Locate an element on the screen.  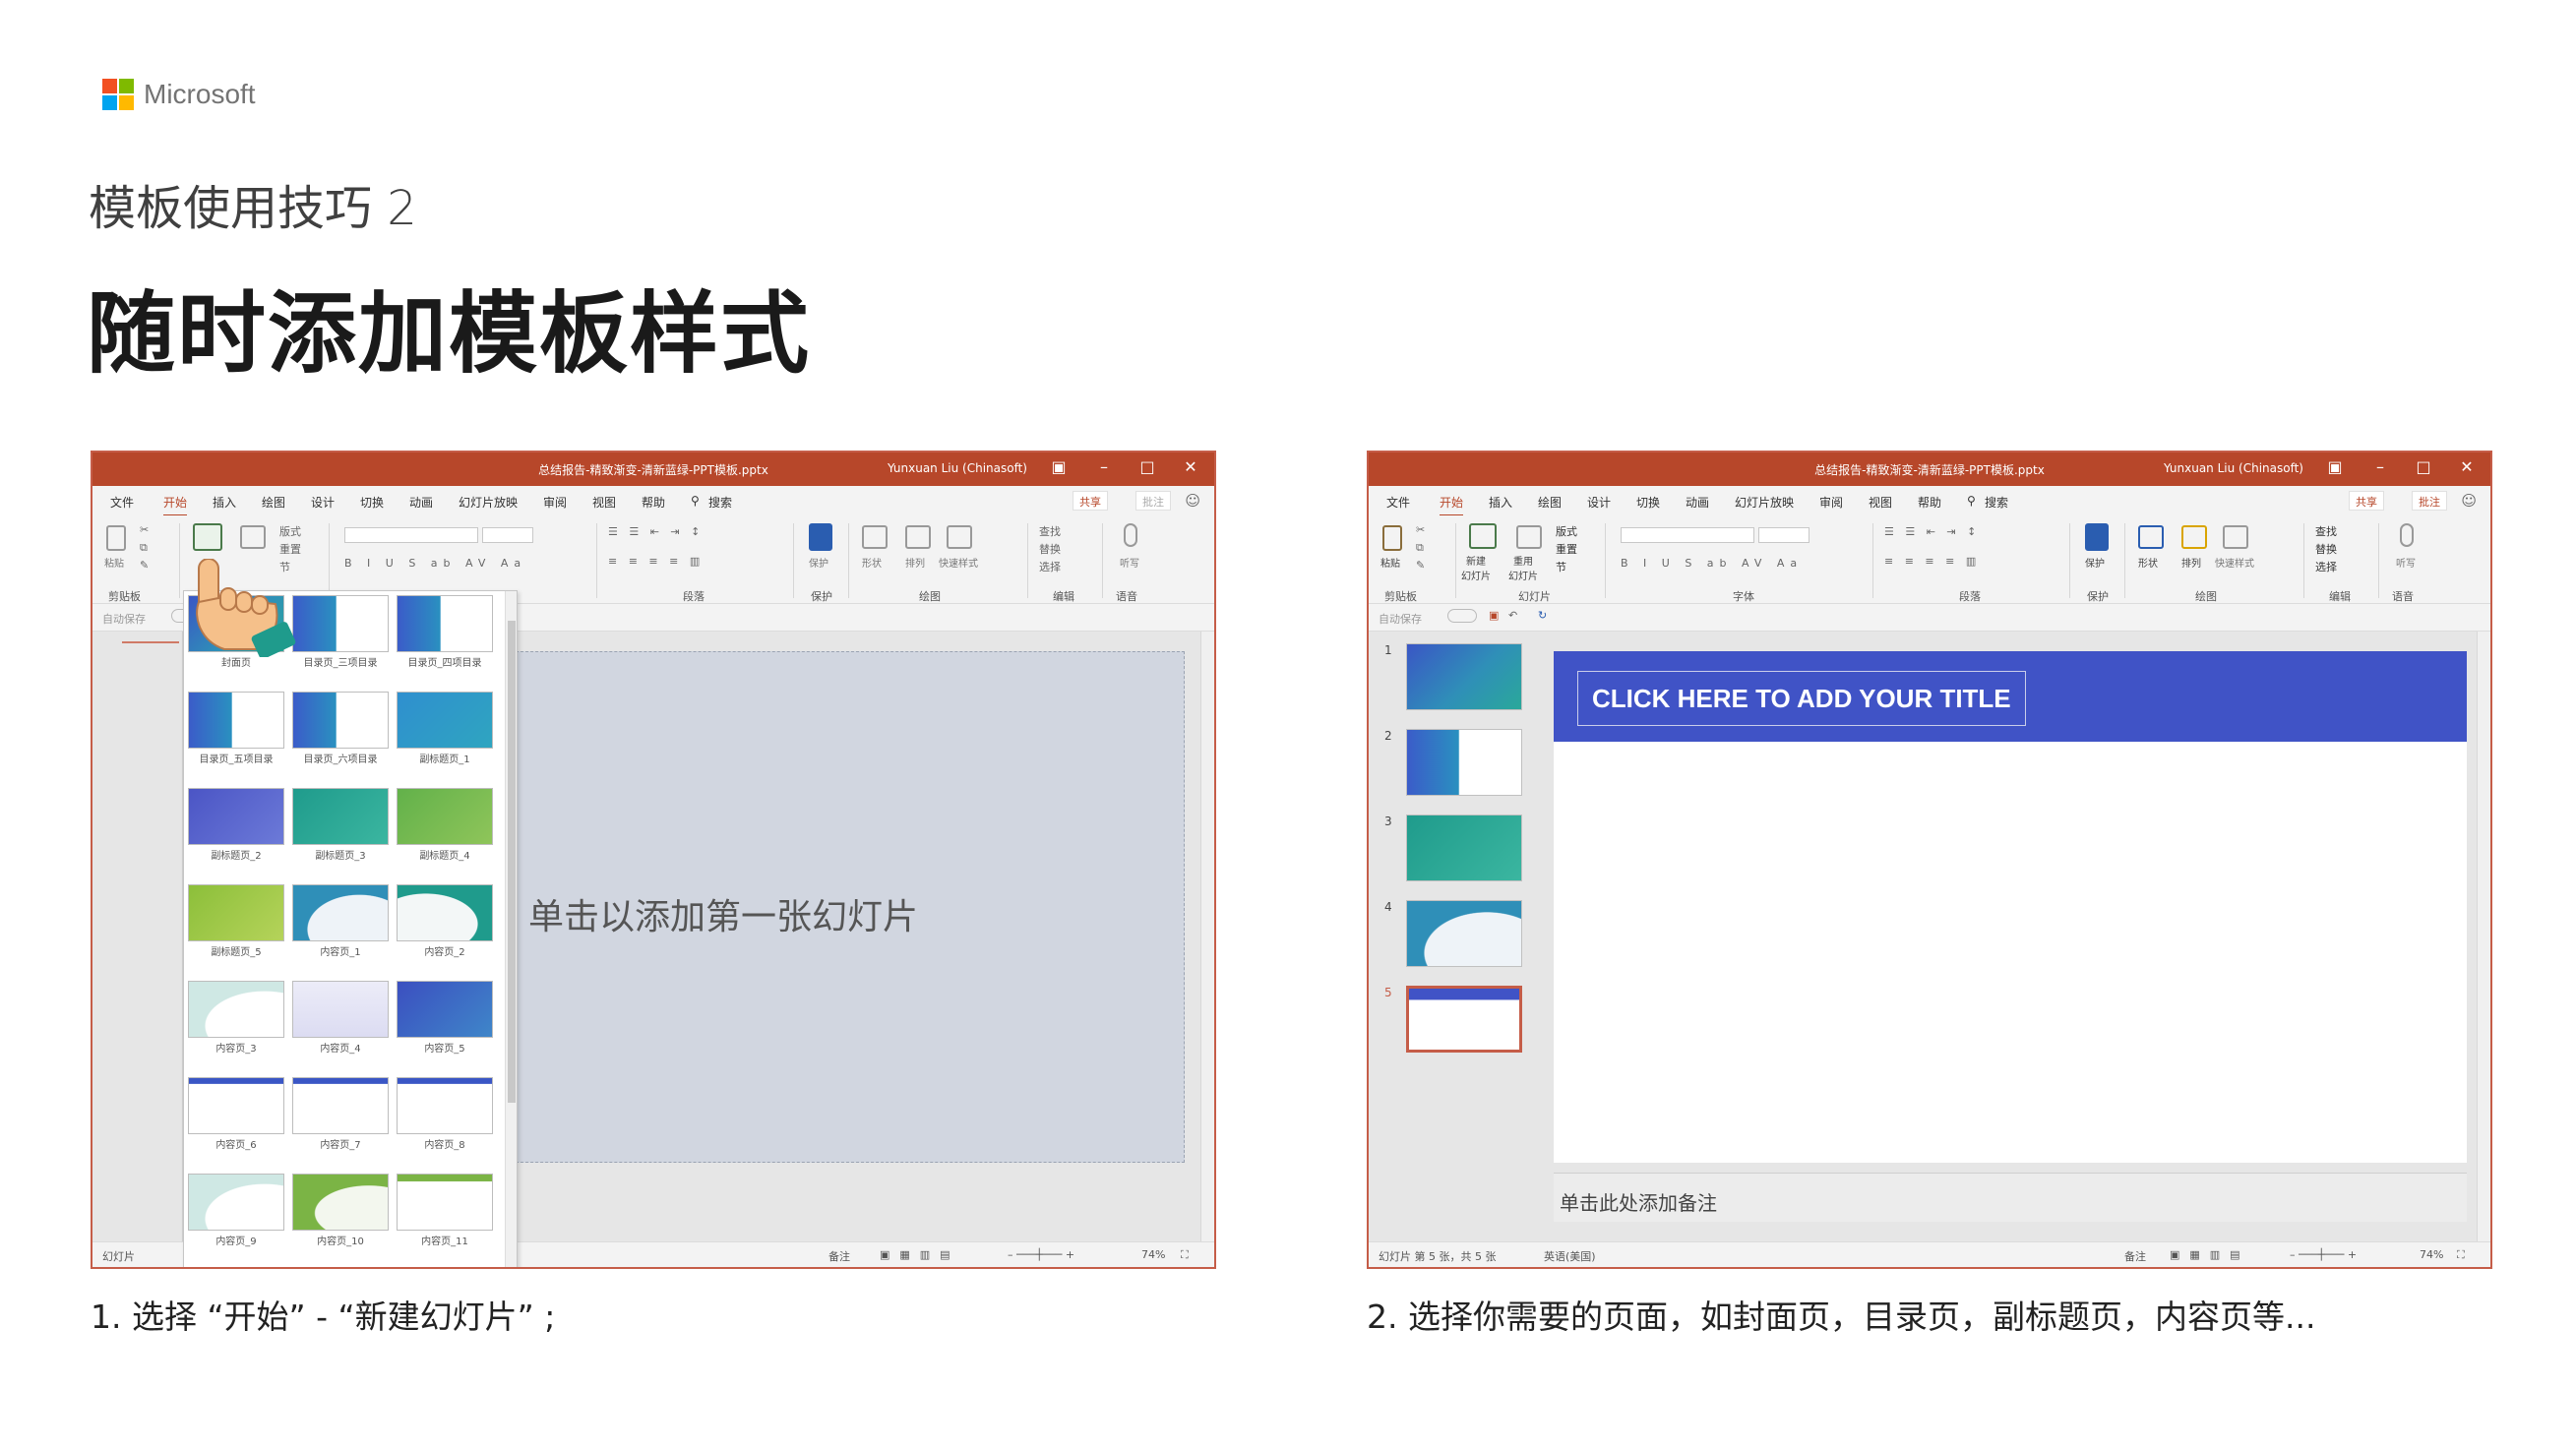
gallery-scrollbar is located at coordinates (511, 929).